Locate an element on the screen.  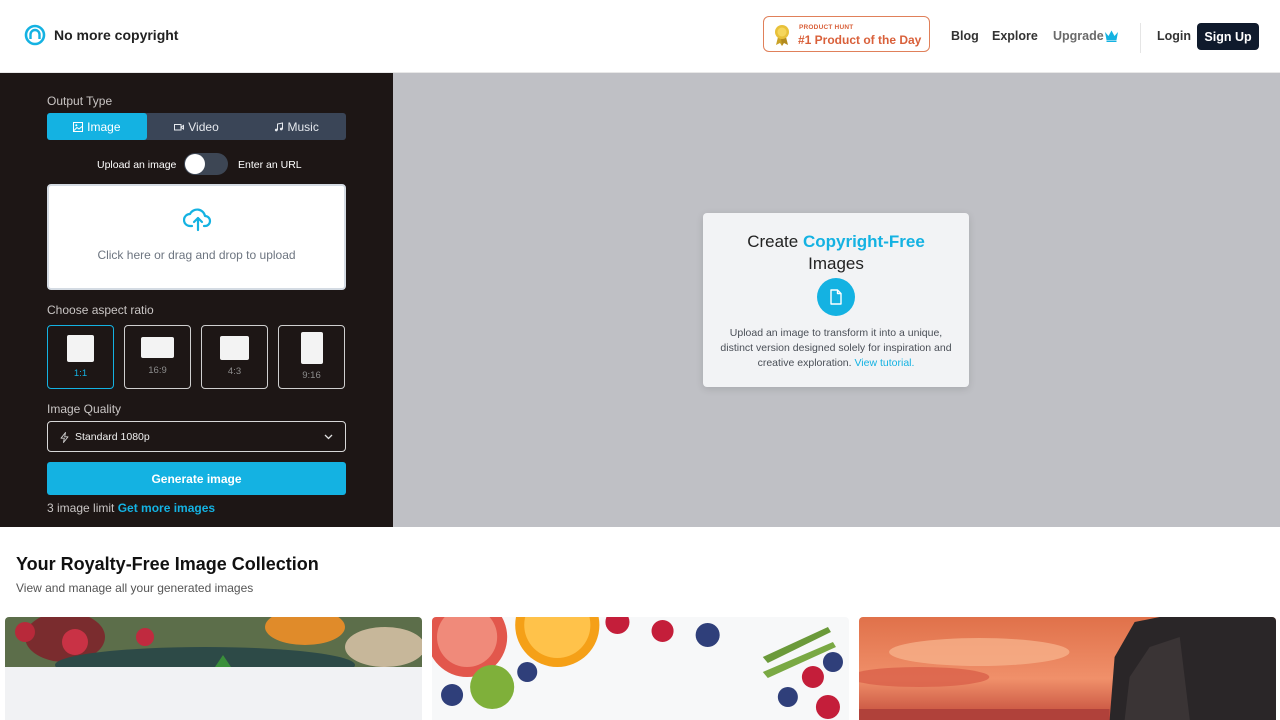
product-hunt-badge: PRODUCT HUNT #1 Product of the Day is located at coordinates (846, 34).